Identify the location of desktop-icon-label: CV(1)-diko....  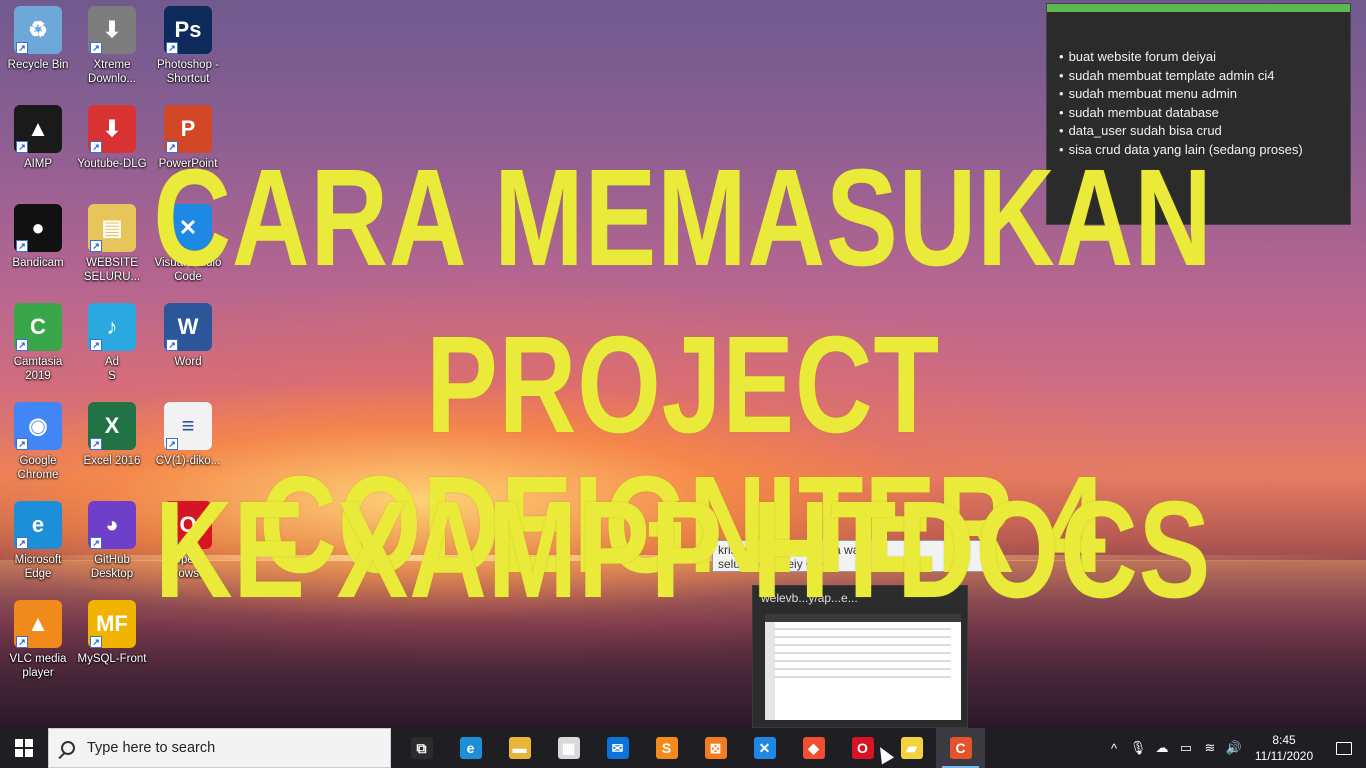
(188, 461).